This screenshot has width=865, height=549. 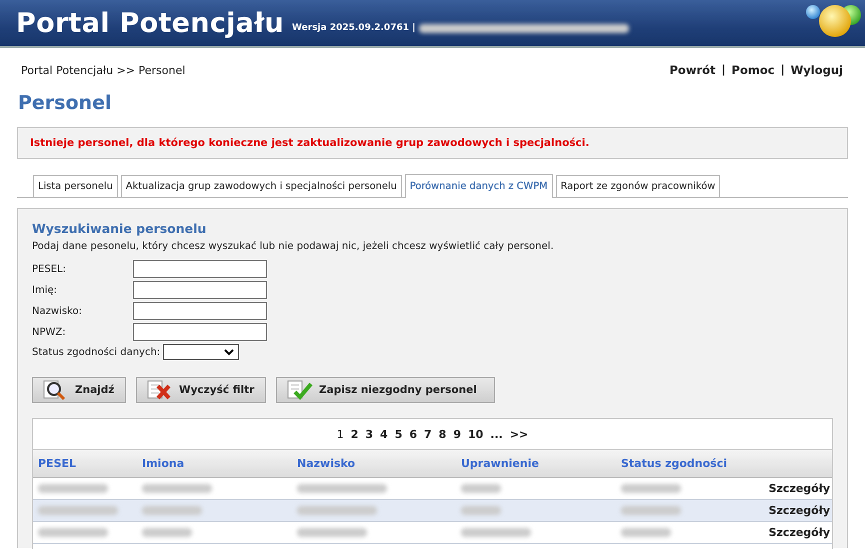 I want to click on page-link: 5, so click(x=398, y=434).